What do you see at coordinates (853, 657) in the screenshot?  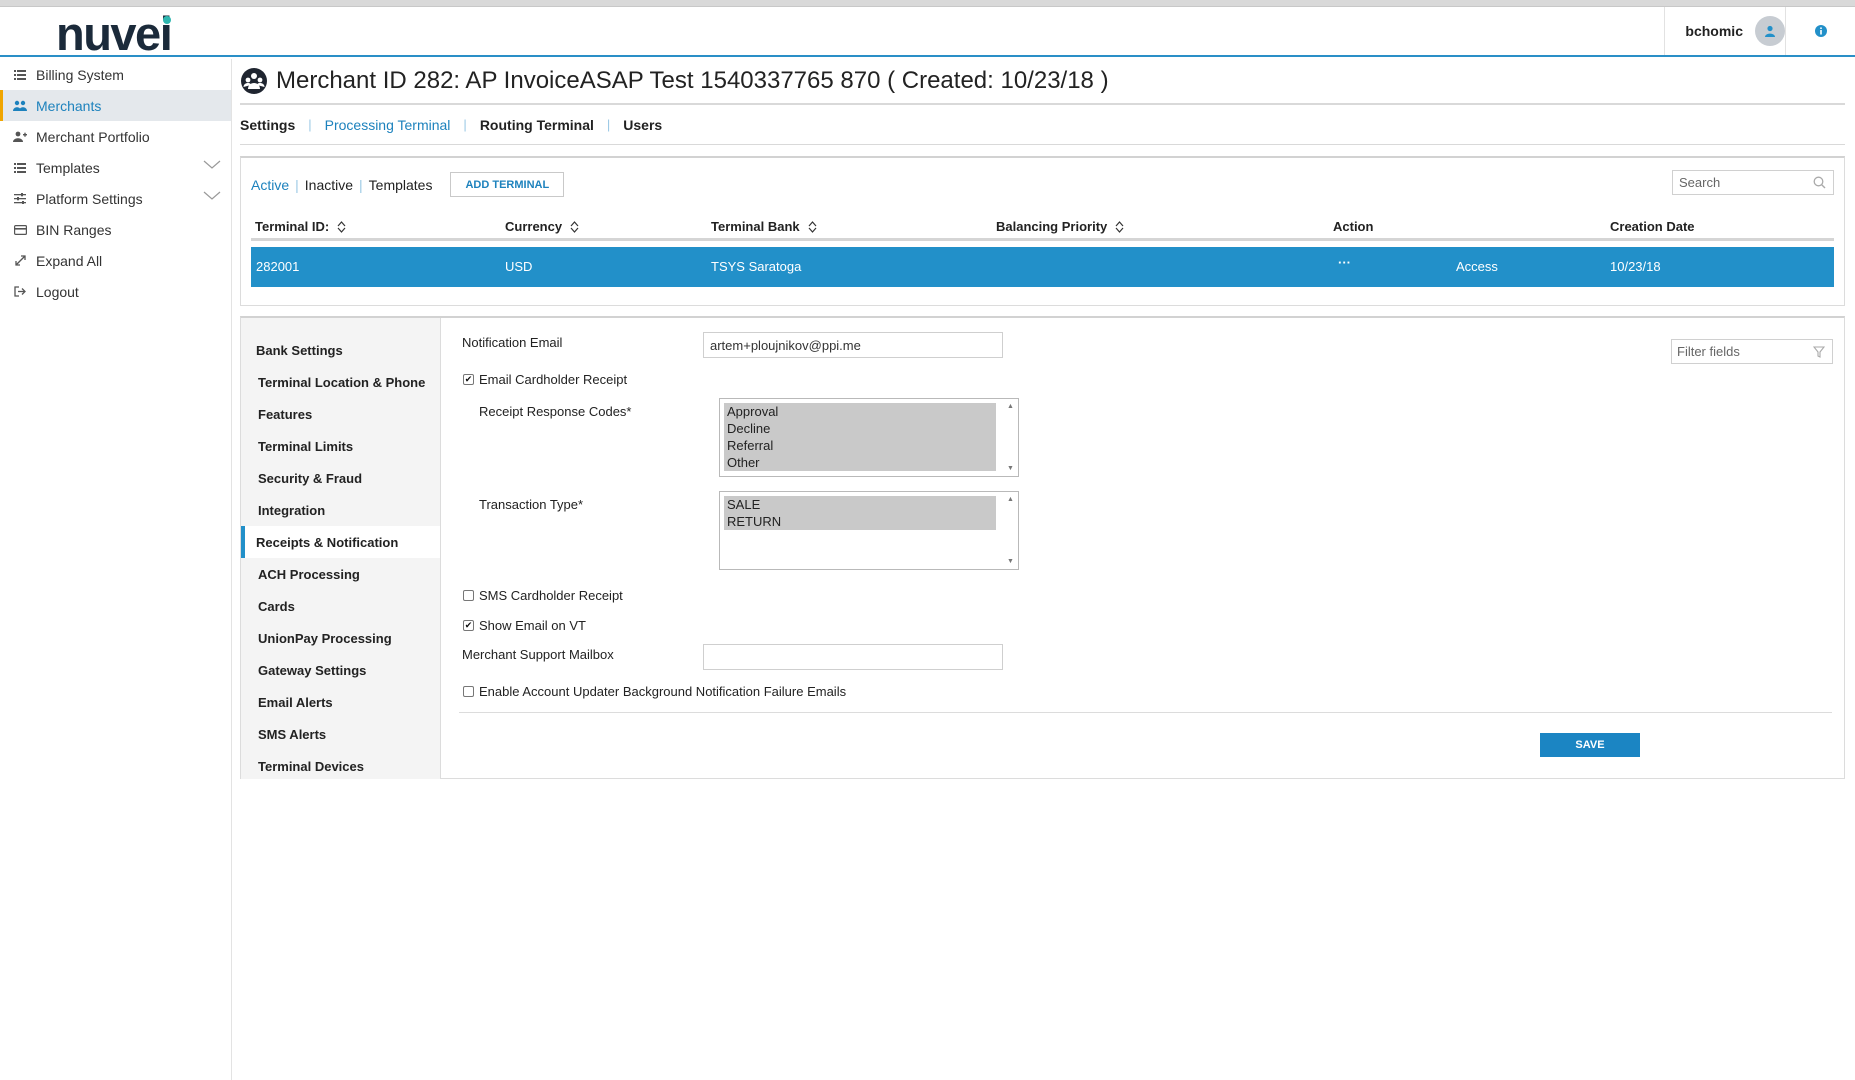 I see `merchant-support-mailbox-field` at bounding box center [853, 657].